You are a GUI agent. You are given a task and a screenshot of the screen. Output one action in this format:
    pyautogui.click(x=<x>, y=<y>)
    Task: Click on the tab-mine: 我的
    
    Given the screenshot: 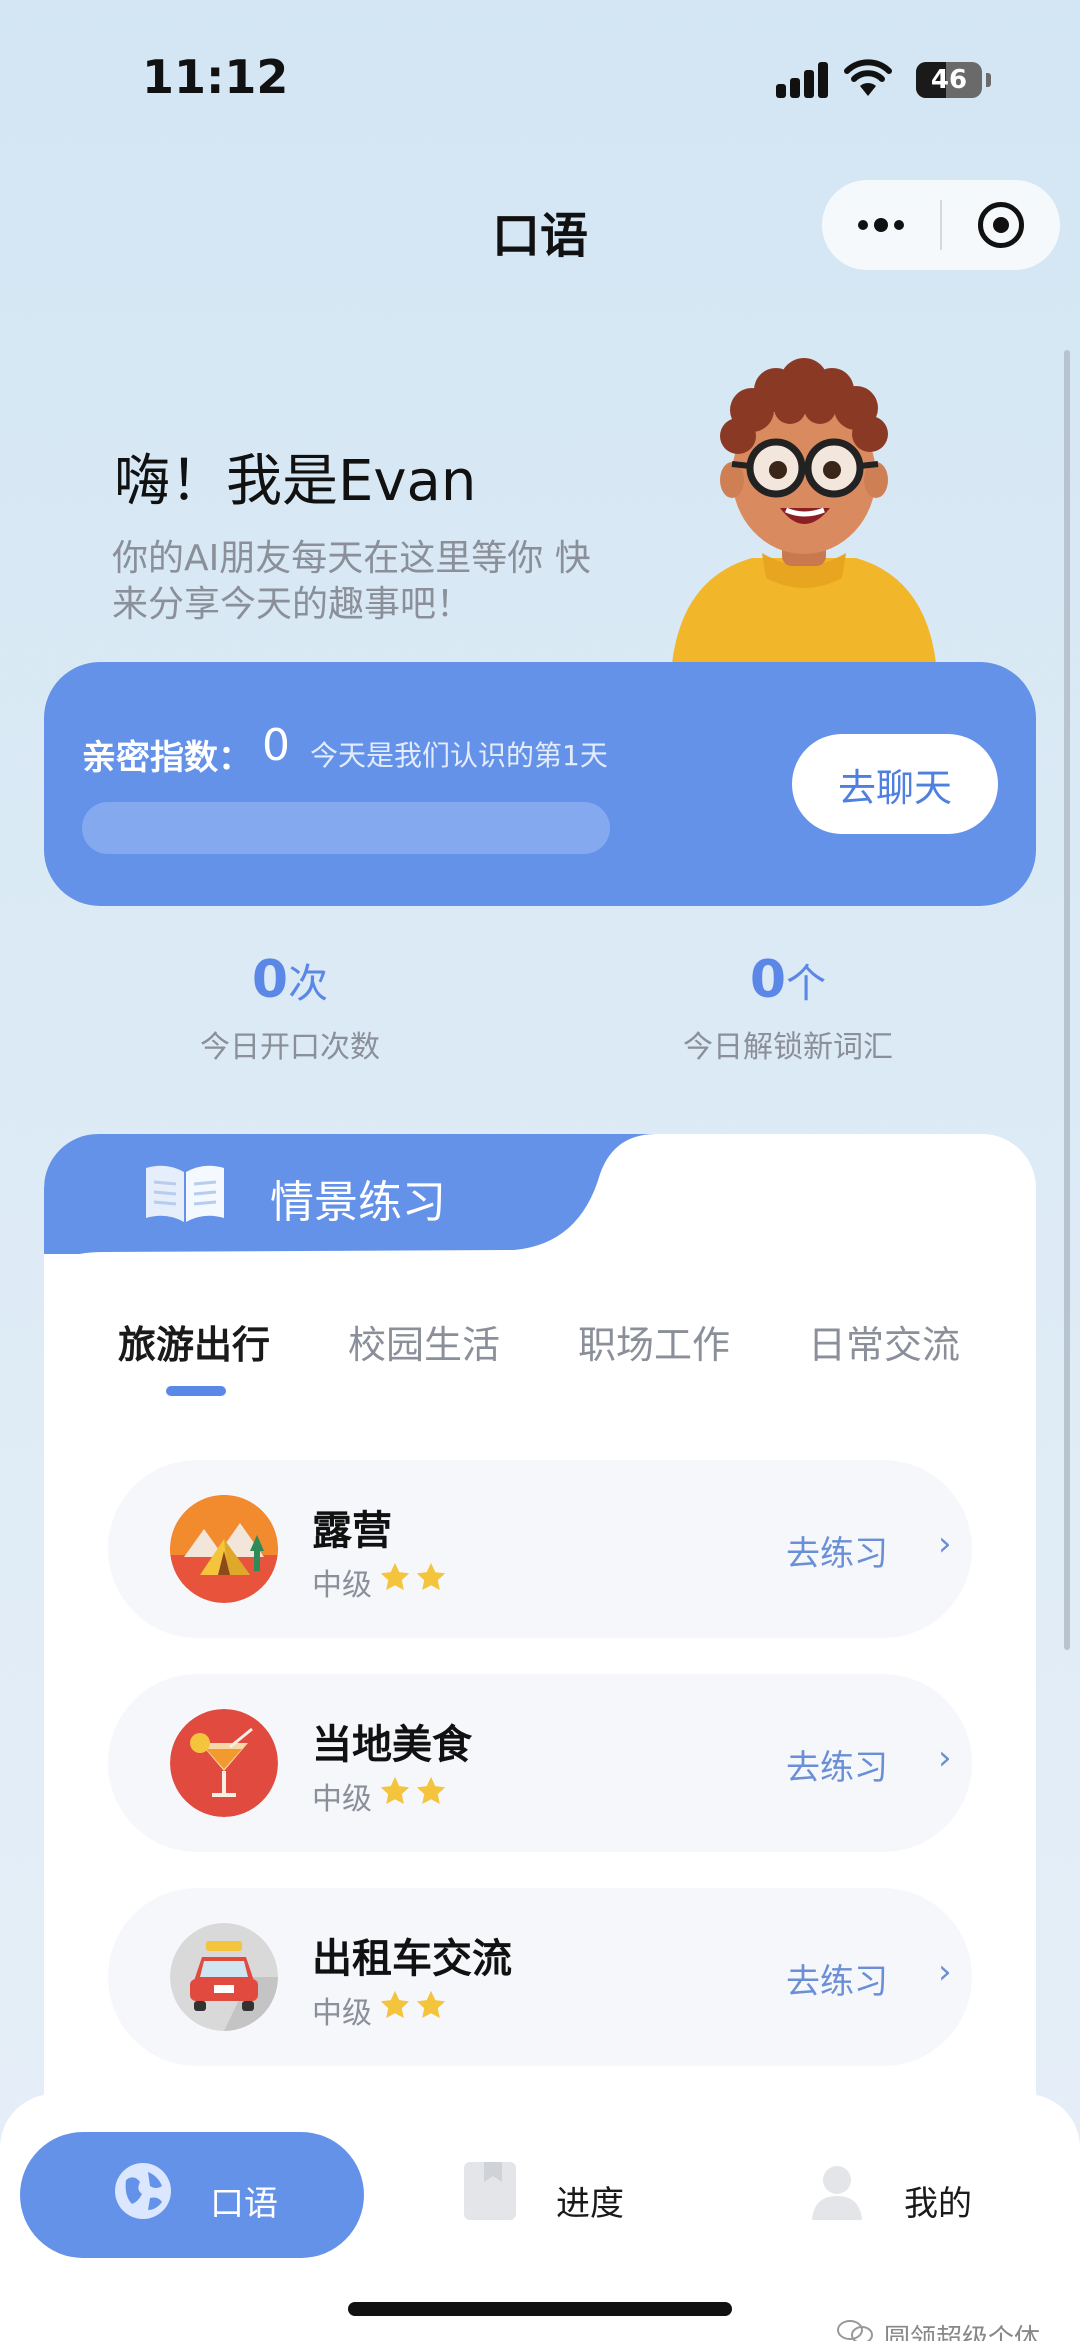 What is the action you would take?
    pyautogui.click(x=938, y=2200)
    